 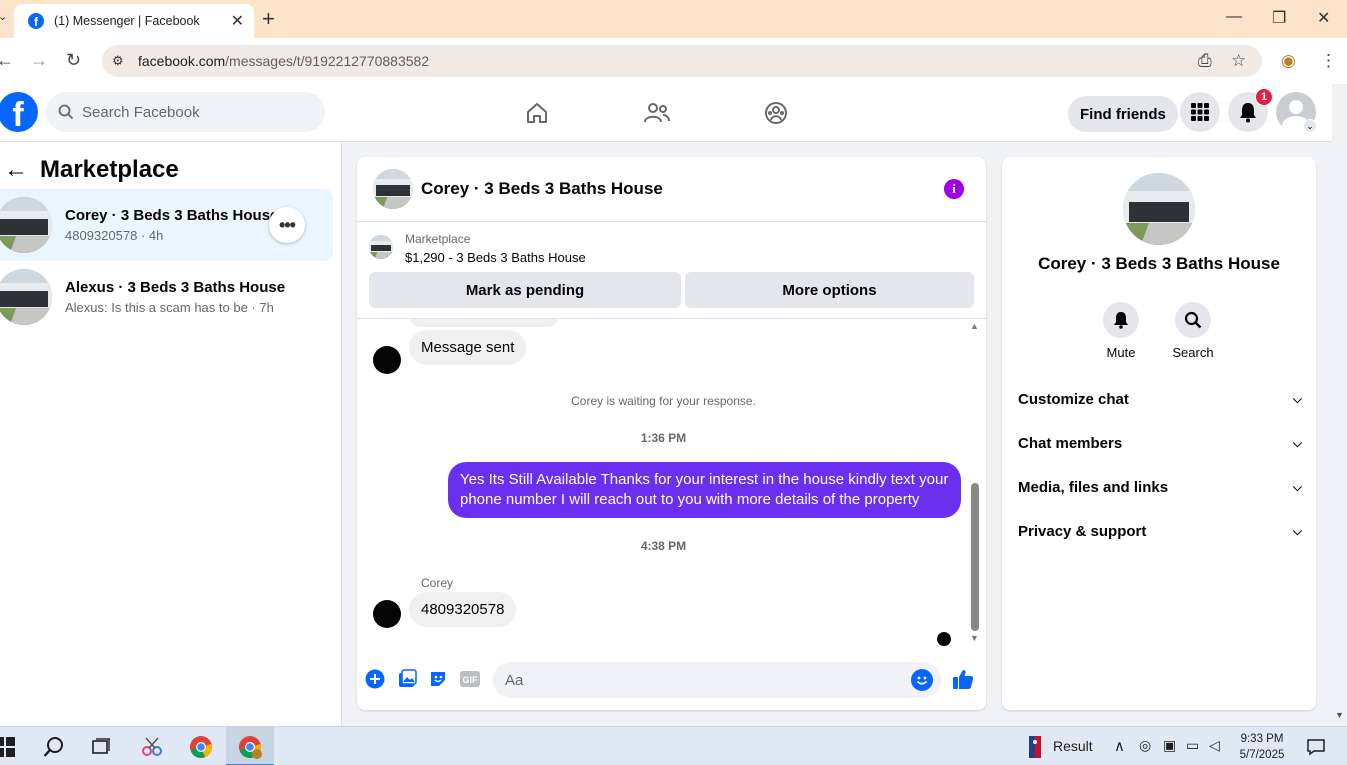 What do you see at coordinates (1238, 61) in the screenshot?
I see `bookmark-star-icon: ☆` at bounding box center [1238, 61].